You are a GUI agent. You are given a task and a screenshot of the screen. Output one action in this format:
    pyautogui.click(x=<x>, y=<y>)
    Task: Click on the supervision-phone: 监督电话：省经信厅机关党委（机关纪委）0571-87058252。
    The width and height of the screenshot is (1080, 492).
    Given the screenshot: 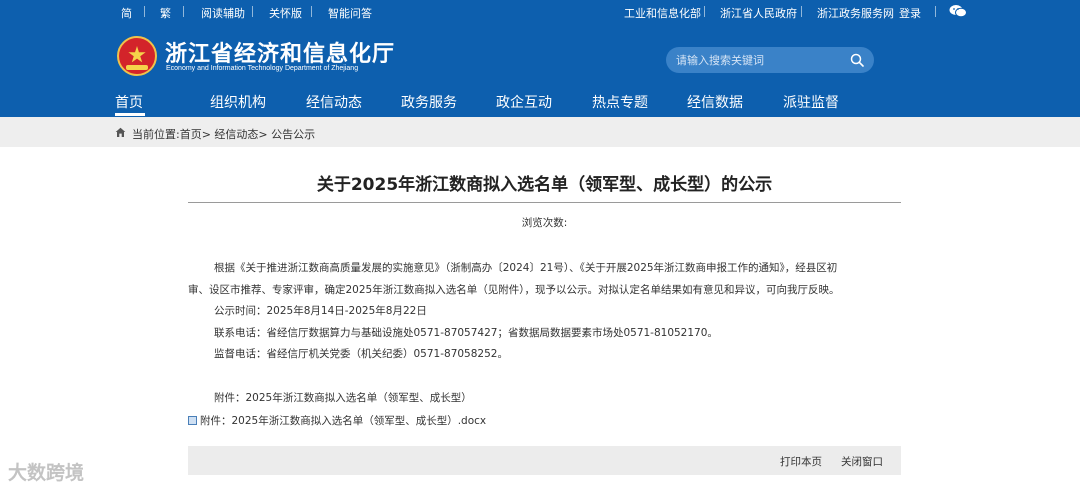 What is the action you would take?
    pyautogui.click(x=361, y=354)
    